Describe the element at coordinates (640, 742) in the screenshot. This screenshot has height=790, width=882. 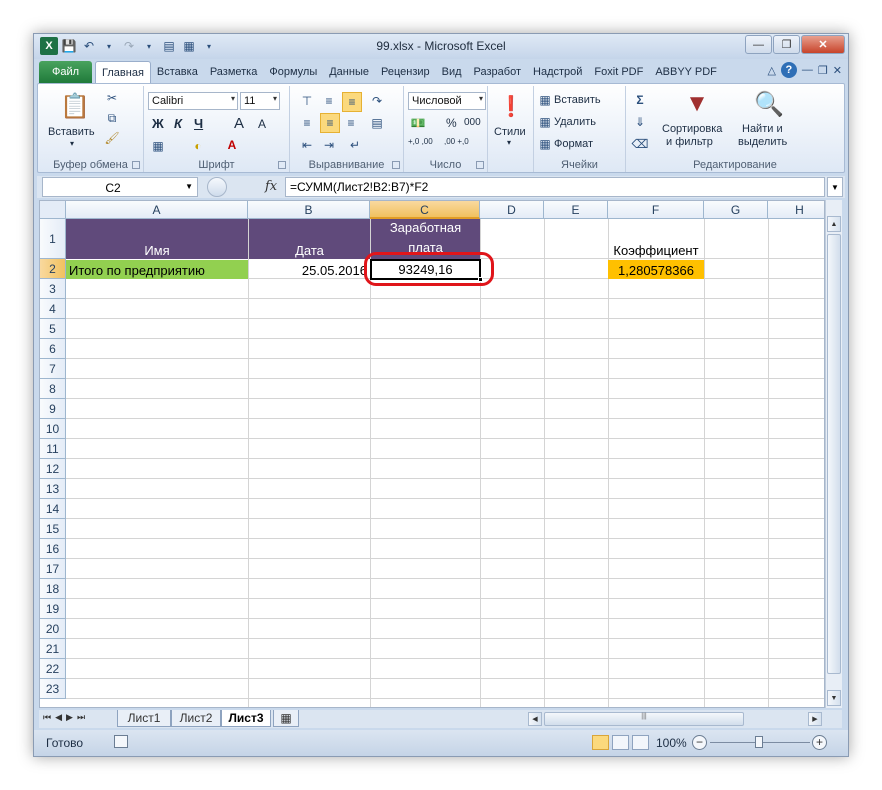
I see `page-break-view-icon` at that location.